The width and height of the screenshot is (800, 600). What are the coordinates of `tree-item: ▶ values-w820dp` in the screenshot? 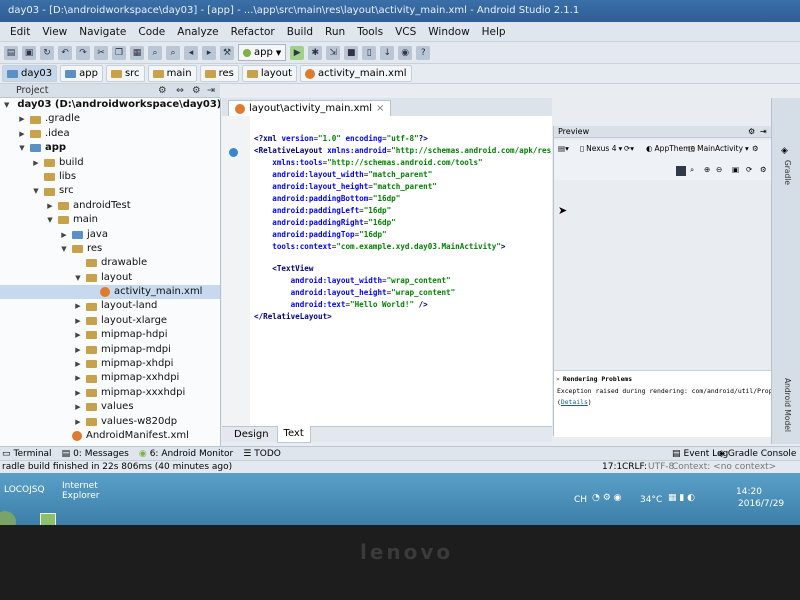 It's located at (110, 422).